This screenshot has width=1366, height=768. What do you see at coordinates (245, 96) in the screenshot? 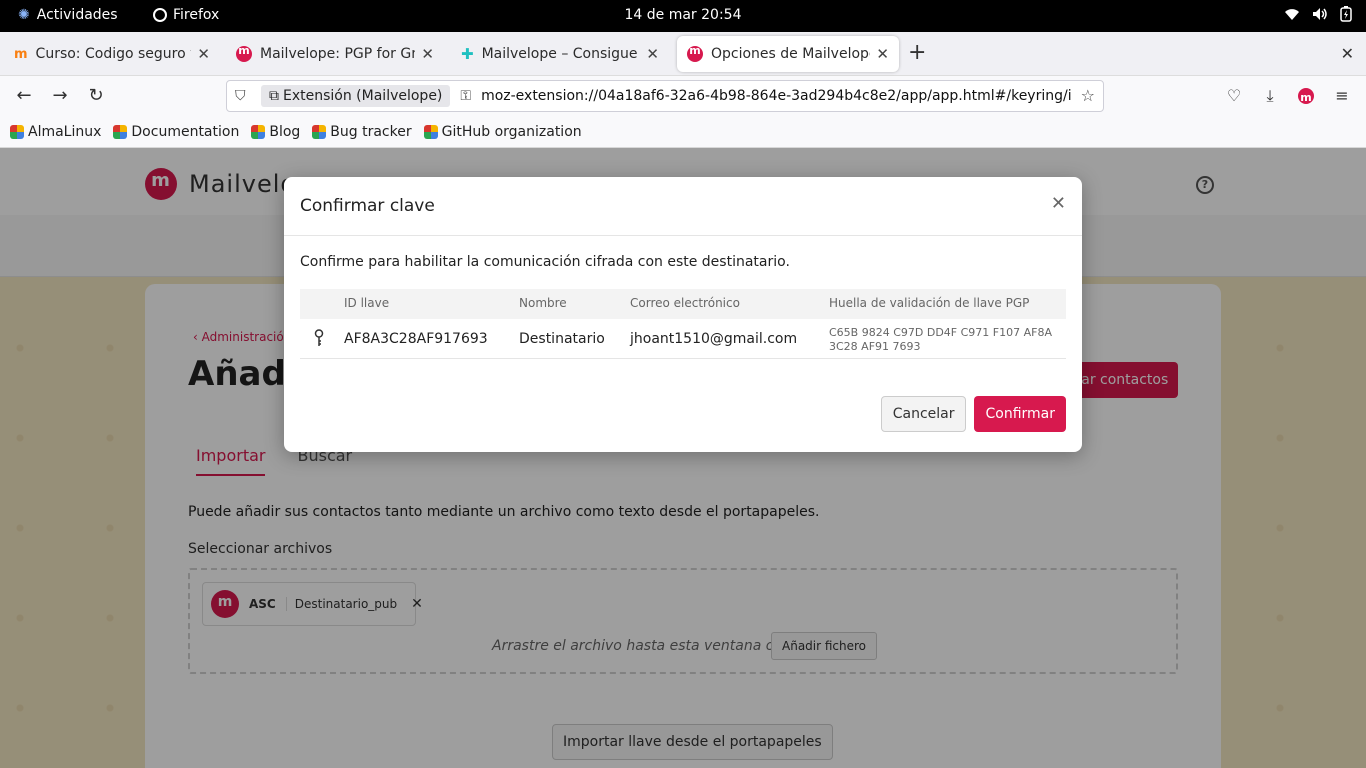
I see `shield-icon: ⛉` at bounding box center [245, 96].